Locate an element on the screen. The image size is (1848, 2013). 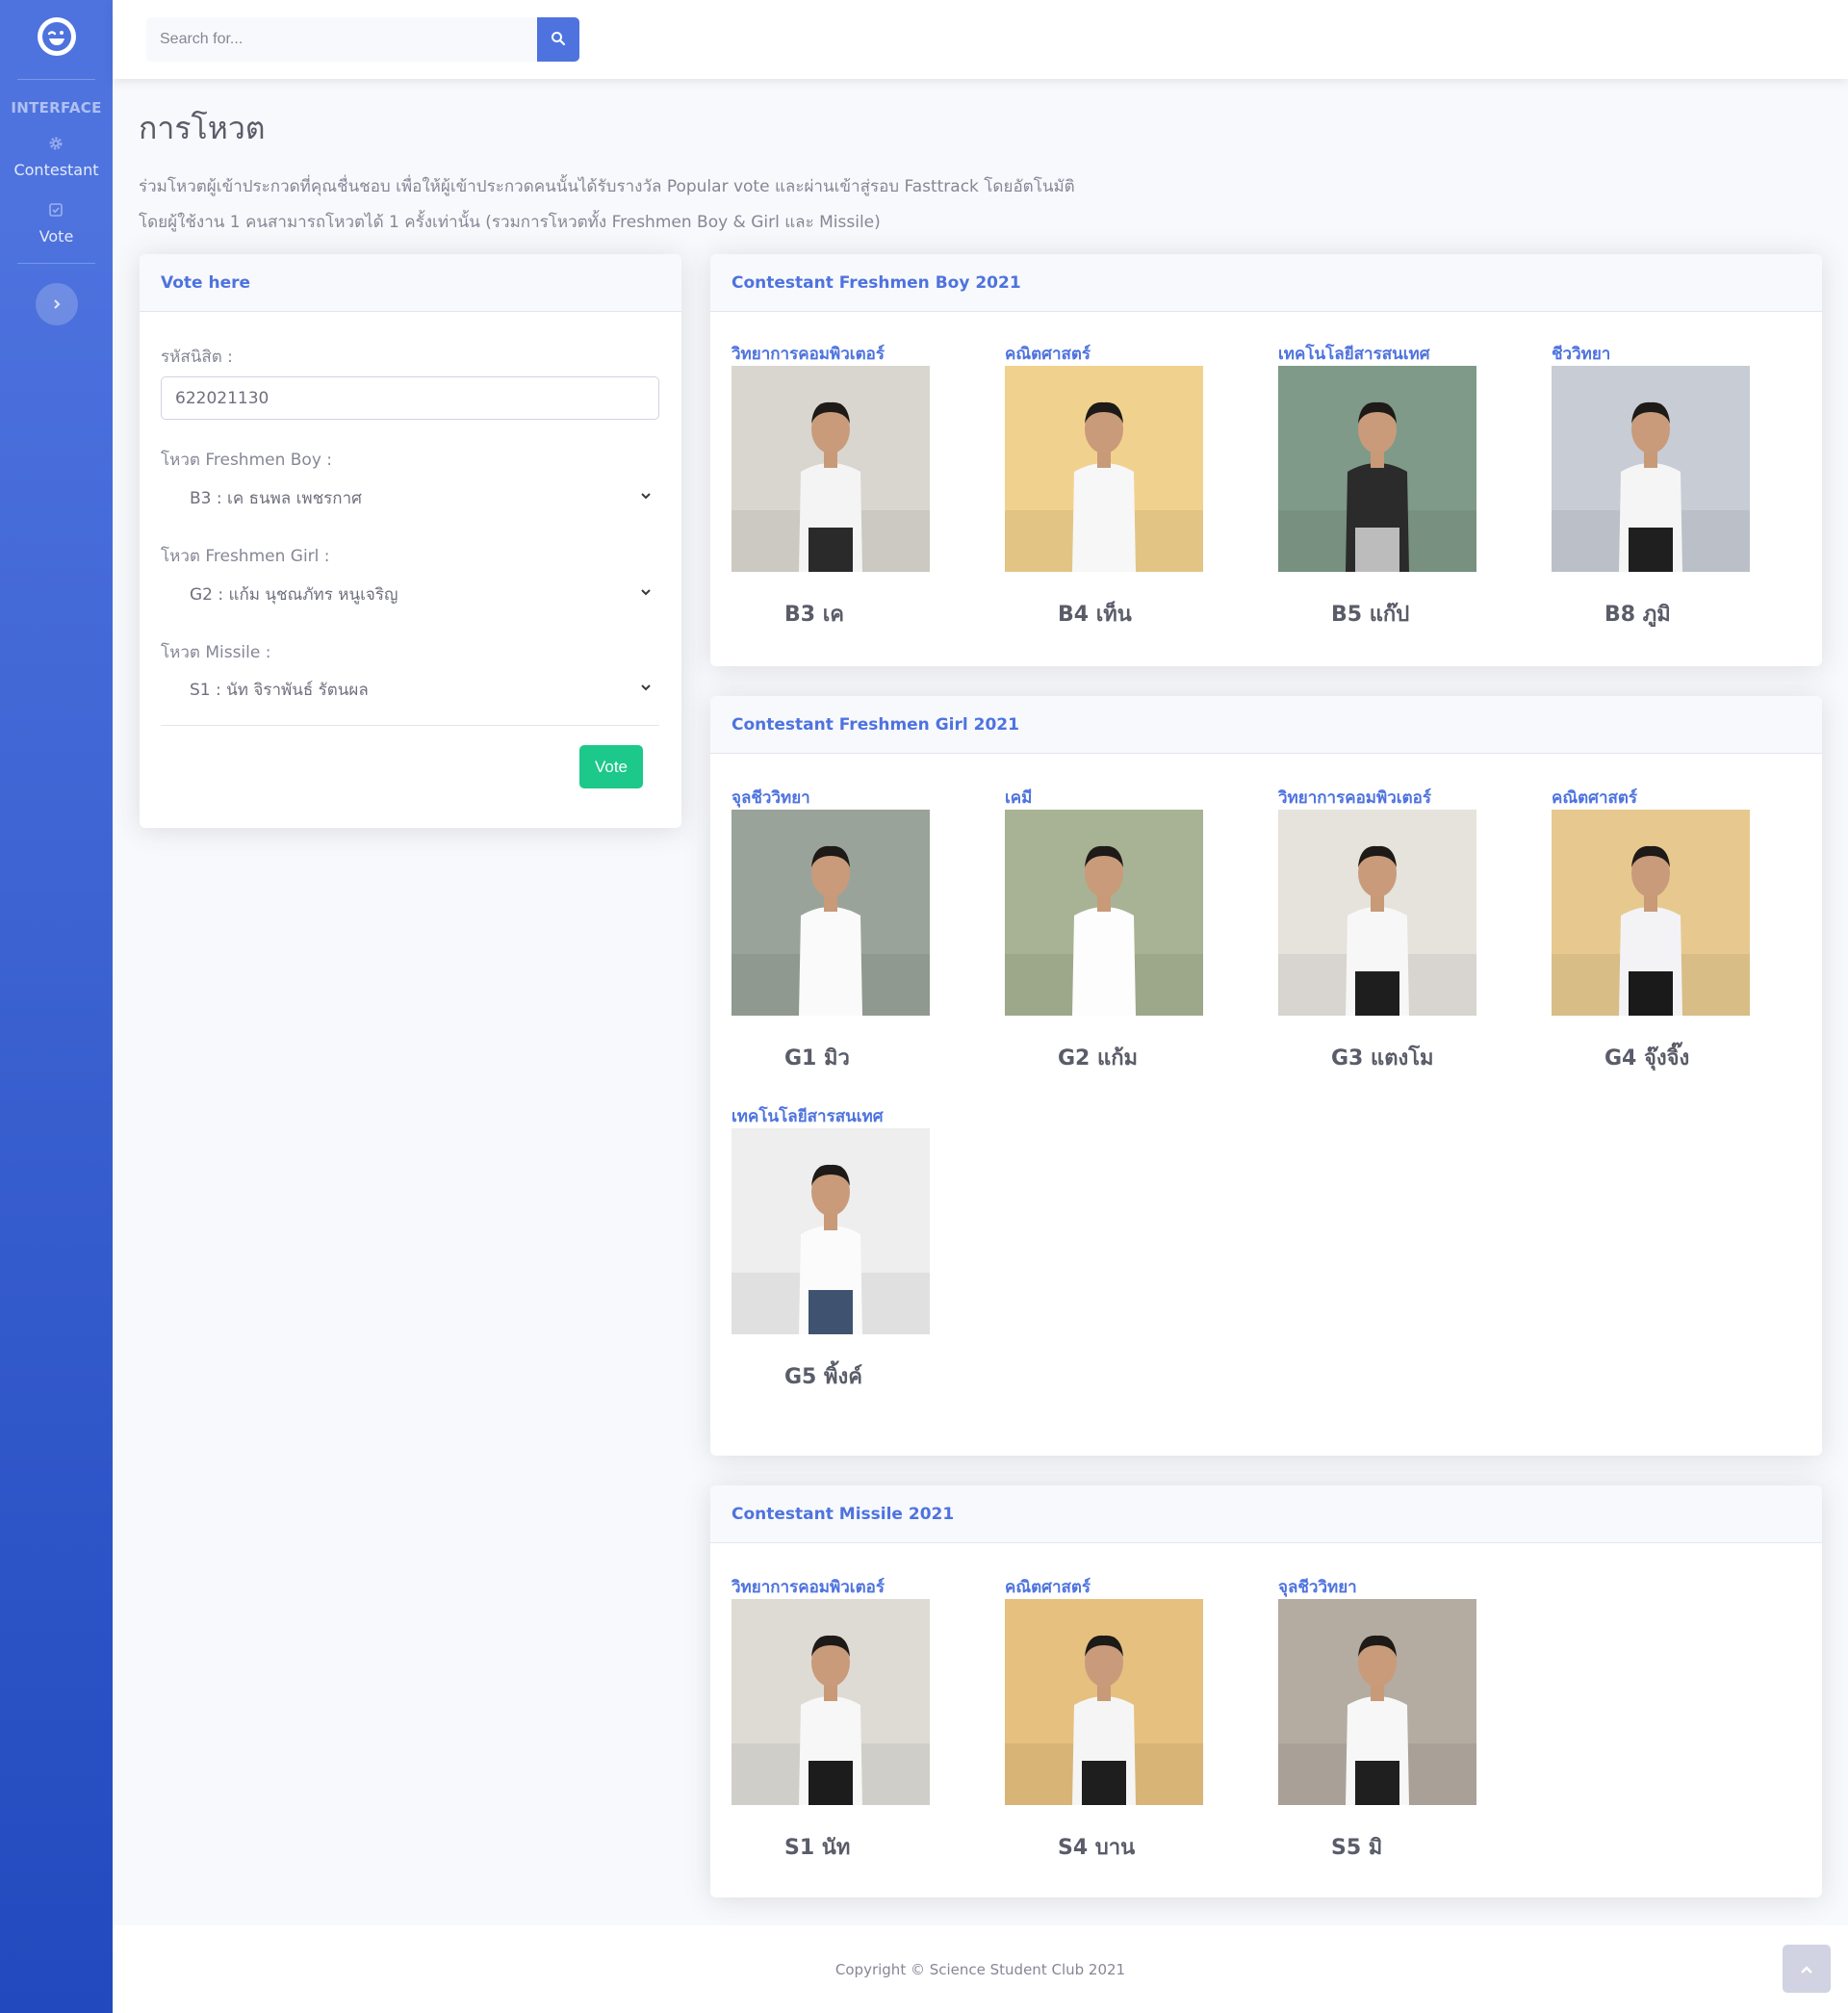
missile-vote-value: S1 : นัท จิราพันธ์ รัตนผล is located at coordinates (279, 690).